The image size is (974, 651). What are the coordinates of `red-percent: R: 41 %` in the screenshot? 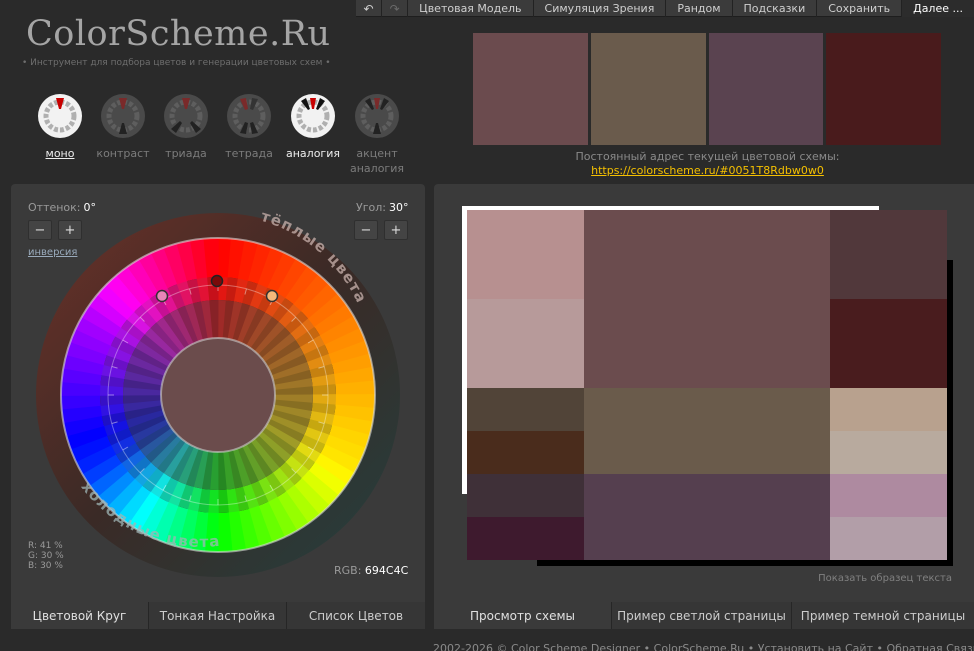 It's located at (45, 546).